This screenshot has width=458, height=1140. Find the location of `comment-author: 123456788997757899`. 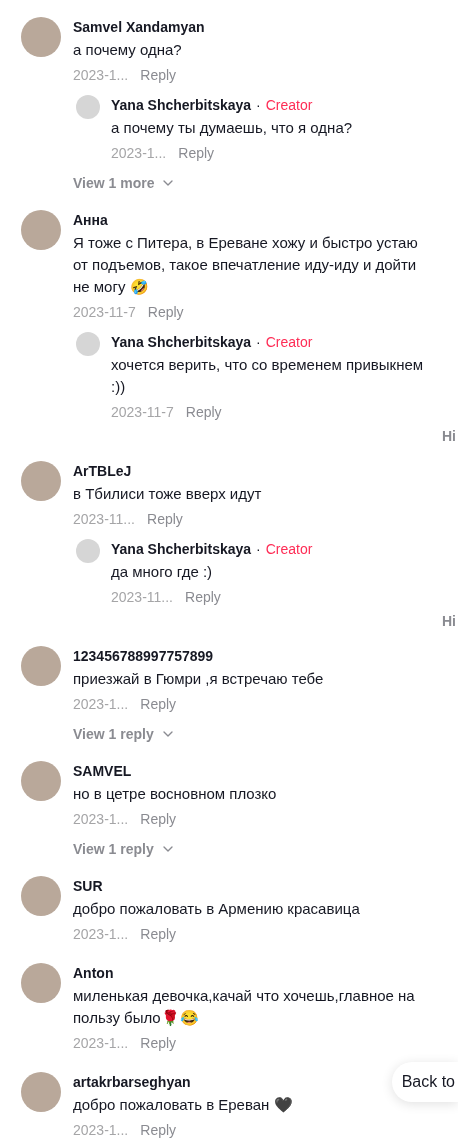

comment-author: 123456788997757899 is located at coordinates (143, 656).